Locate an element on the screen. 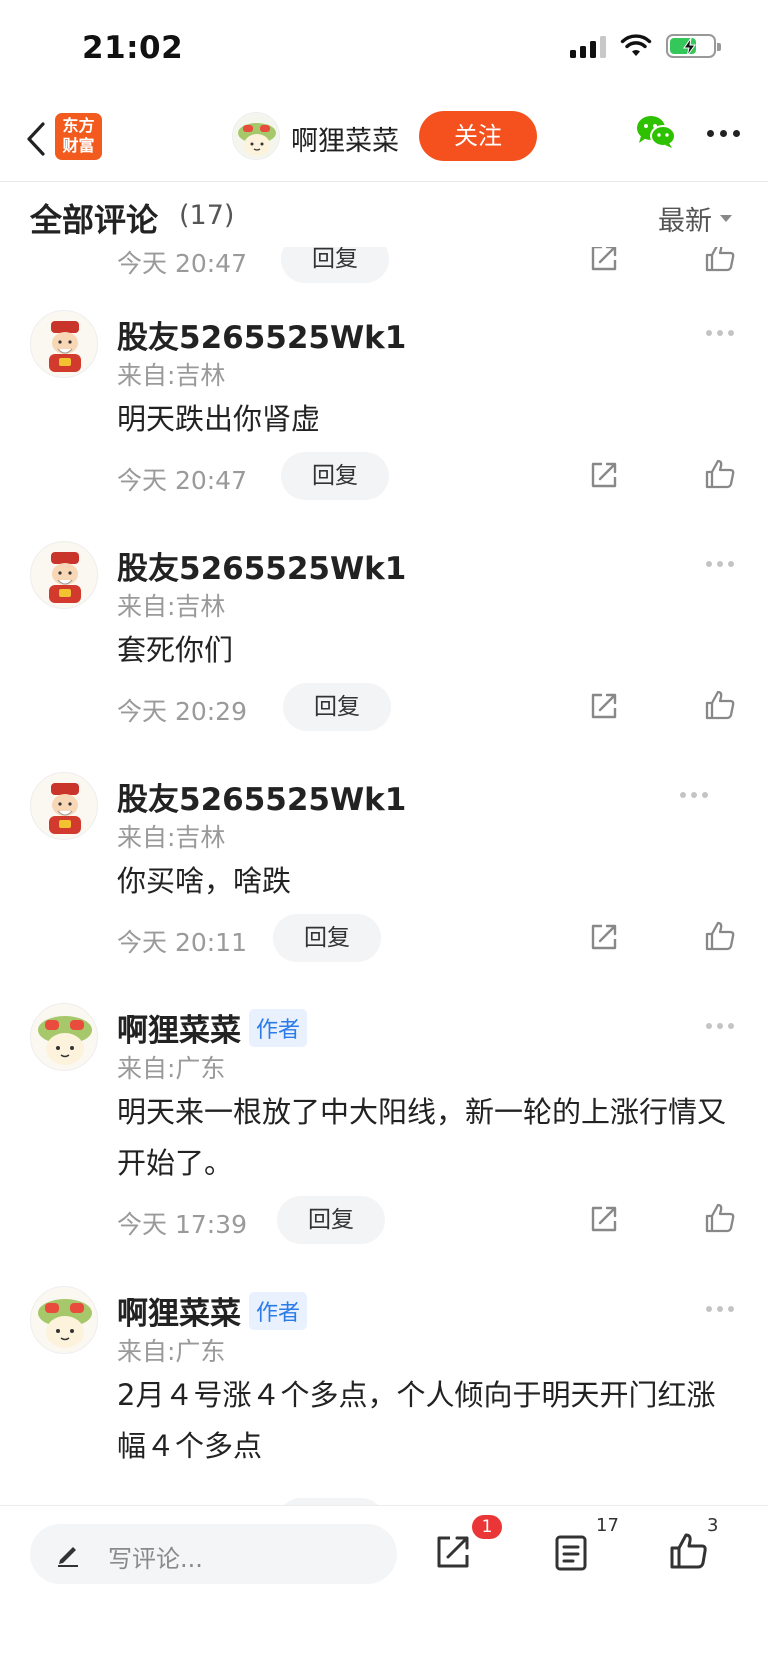 This screenshot has width=768, height=1663. wechat-share-icon is located at coordinates (656, 134).